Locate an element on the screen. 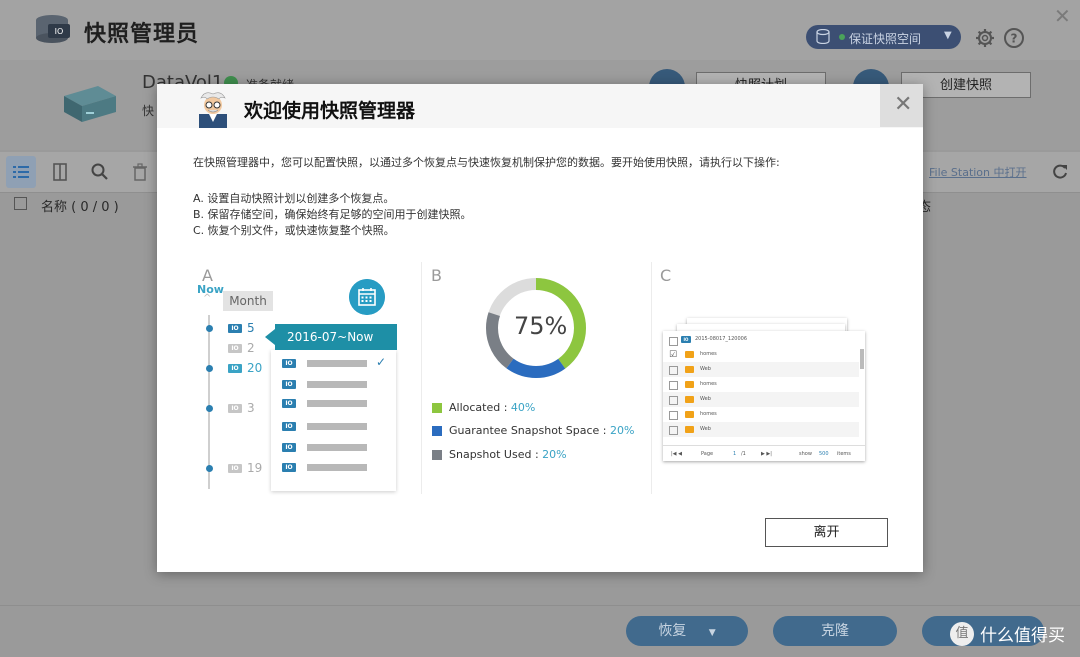  help-icon: ? is located at coordinates (1014, 38).